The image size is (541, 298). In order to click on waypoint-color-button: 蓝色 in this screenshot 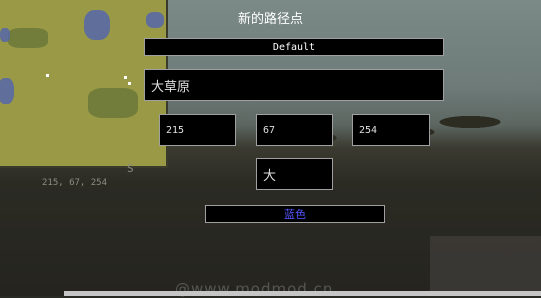, I will do `click(295, 214)`.